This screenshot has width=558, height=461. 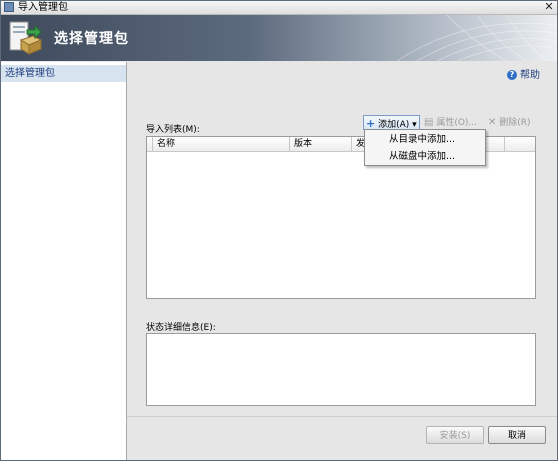 I want to click on column-header-version: 版本, so click(x=321, y=144).